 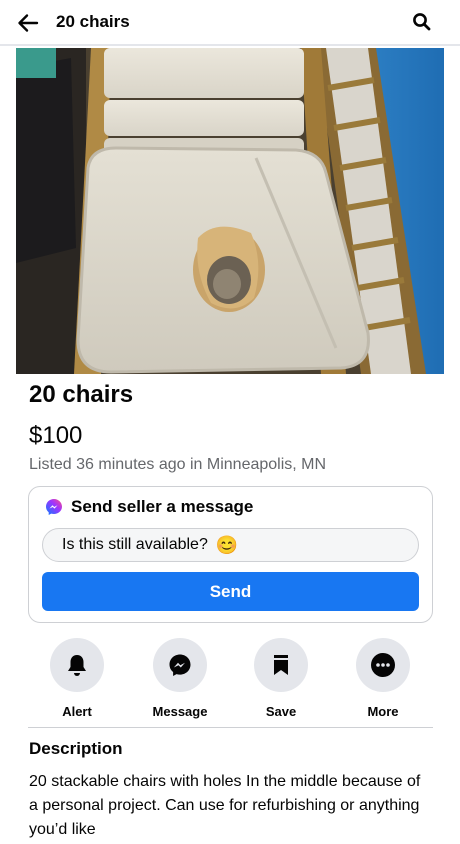 I want to click on search-icon, so click(x=422, y=22).